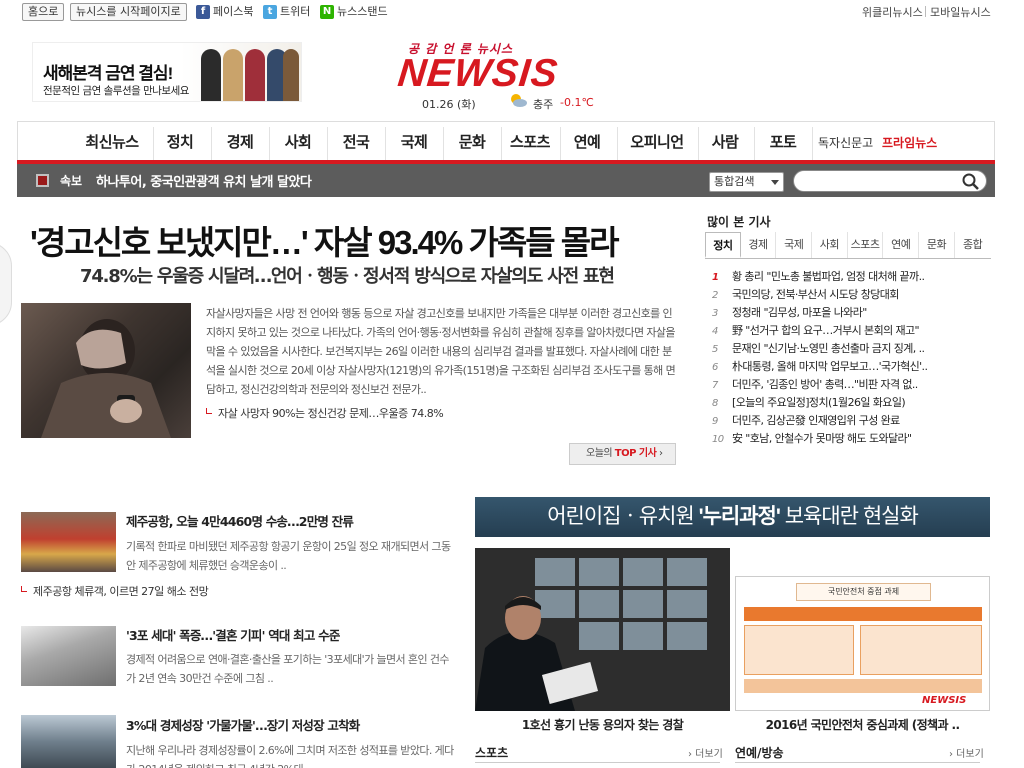 This screenshot has width=1024, height=768. What do you see at coordinates (865, 245) in the screenshot?
I see `tab-sports: 스포츠` at bounding box center [865, 245].